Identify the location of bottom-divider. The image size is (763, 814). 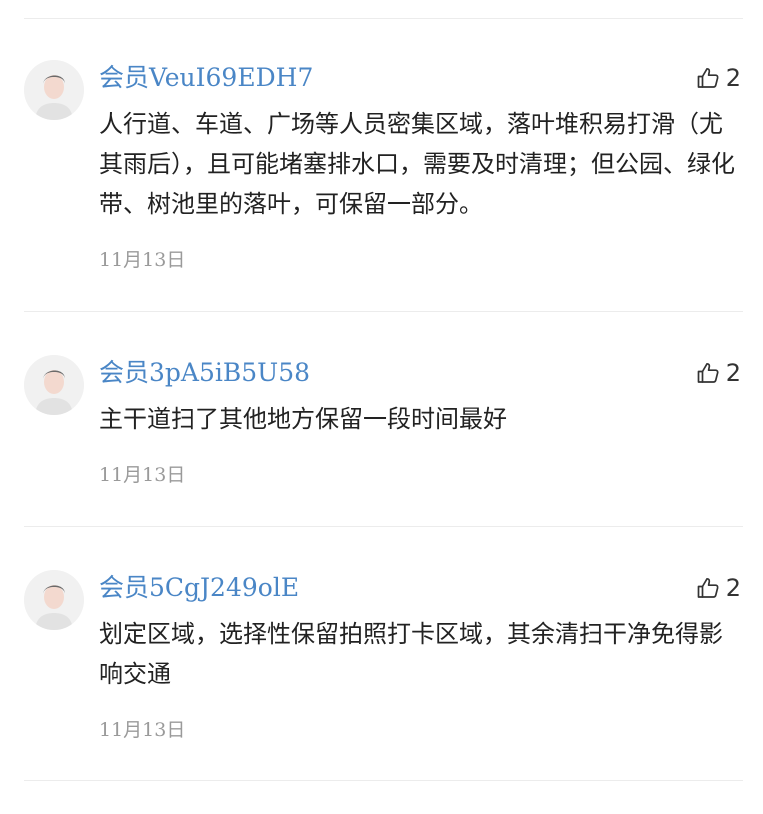
(383, 780).